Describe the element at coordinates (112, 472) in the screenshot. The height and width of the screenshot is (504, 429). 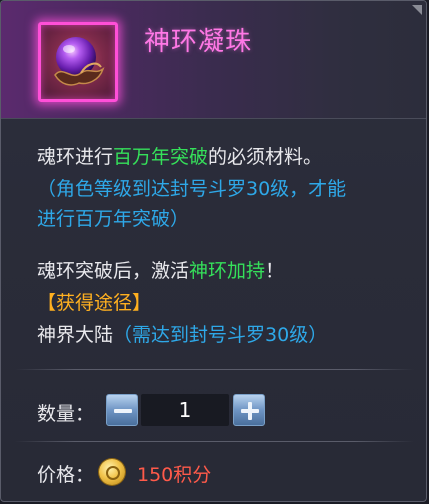
I see `coin-icon` at that location.